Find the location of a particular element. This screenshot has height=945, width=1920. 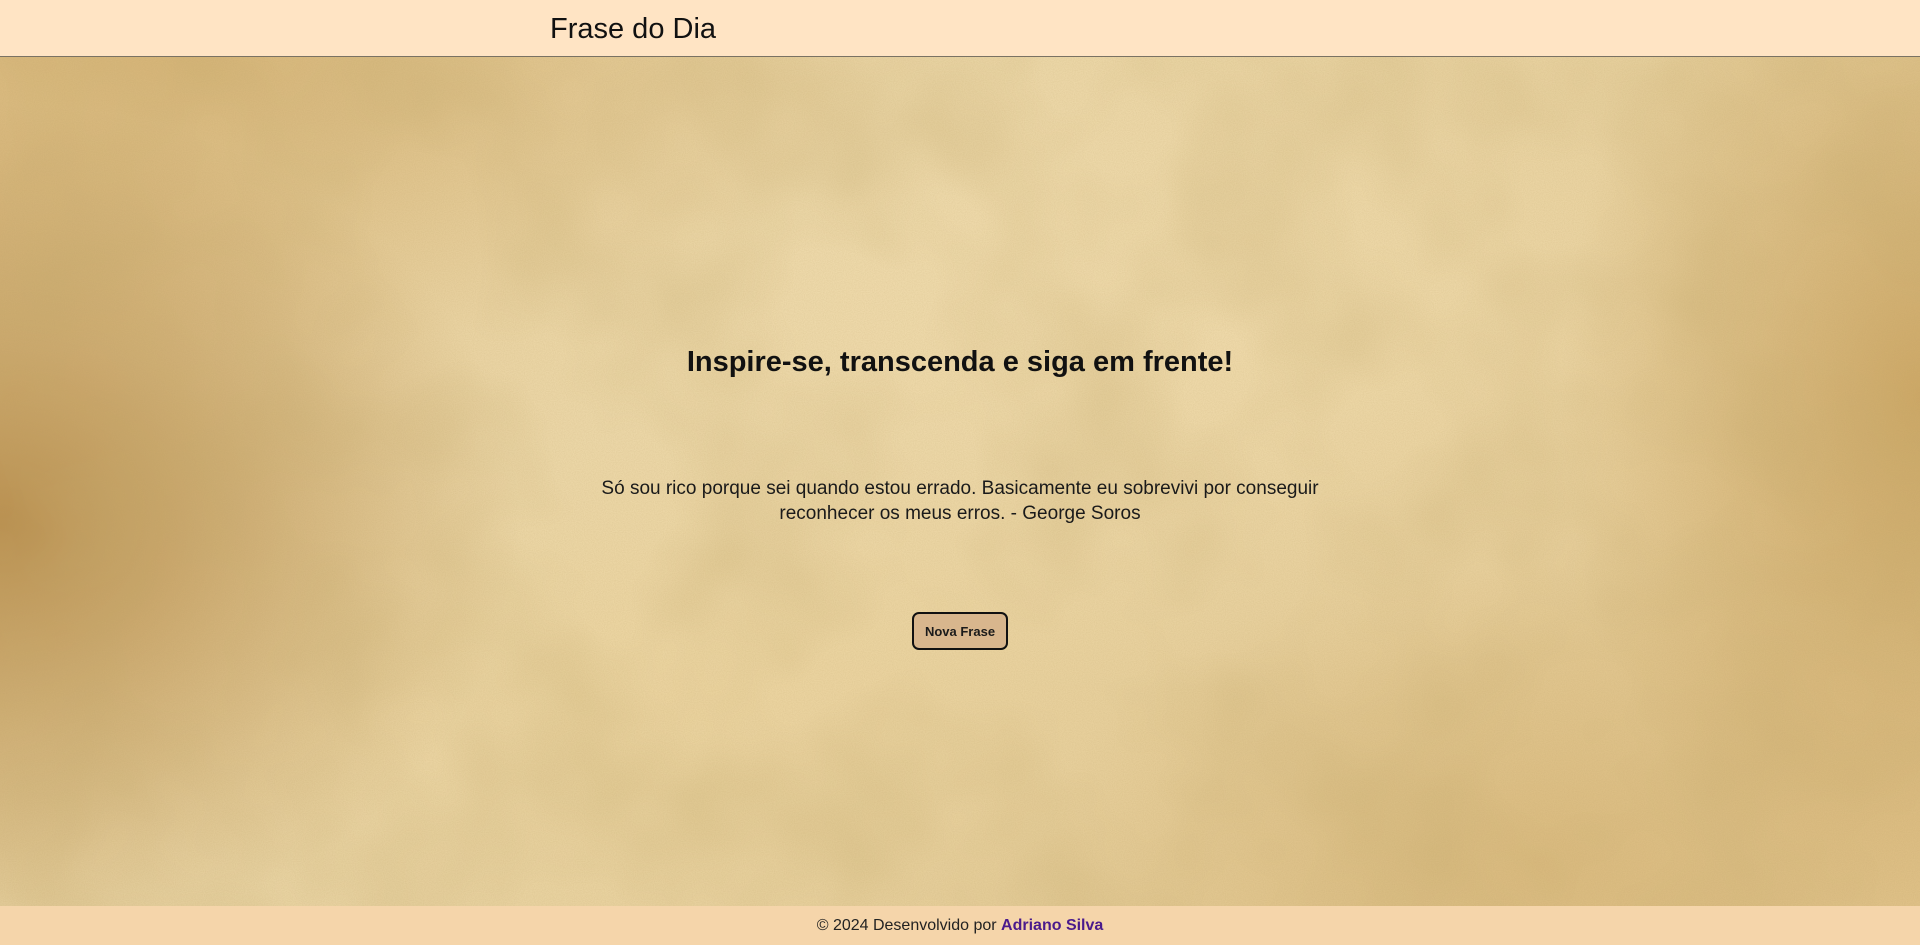

page-headline: Inspire-se, transcenda e siga em frente! is located at coordinates (960, 362).